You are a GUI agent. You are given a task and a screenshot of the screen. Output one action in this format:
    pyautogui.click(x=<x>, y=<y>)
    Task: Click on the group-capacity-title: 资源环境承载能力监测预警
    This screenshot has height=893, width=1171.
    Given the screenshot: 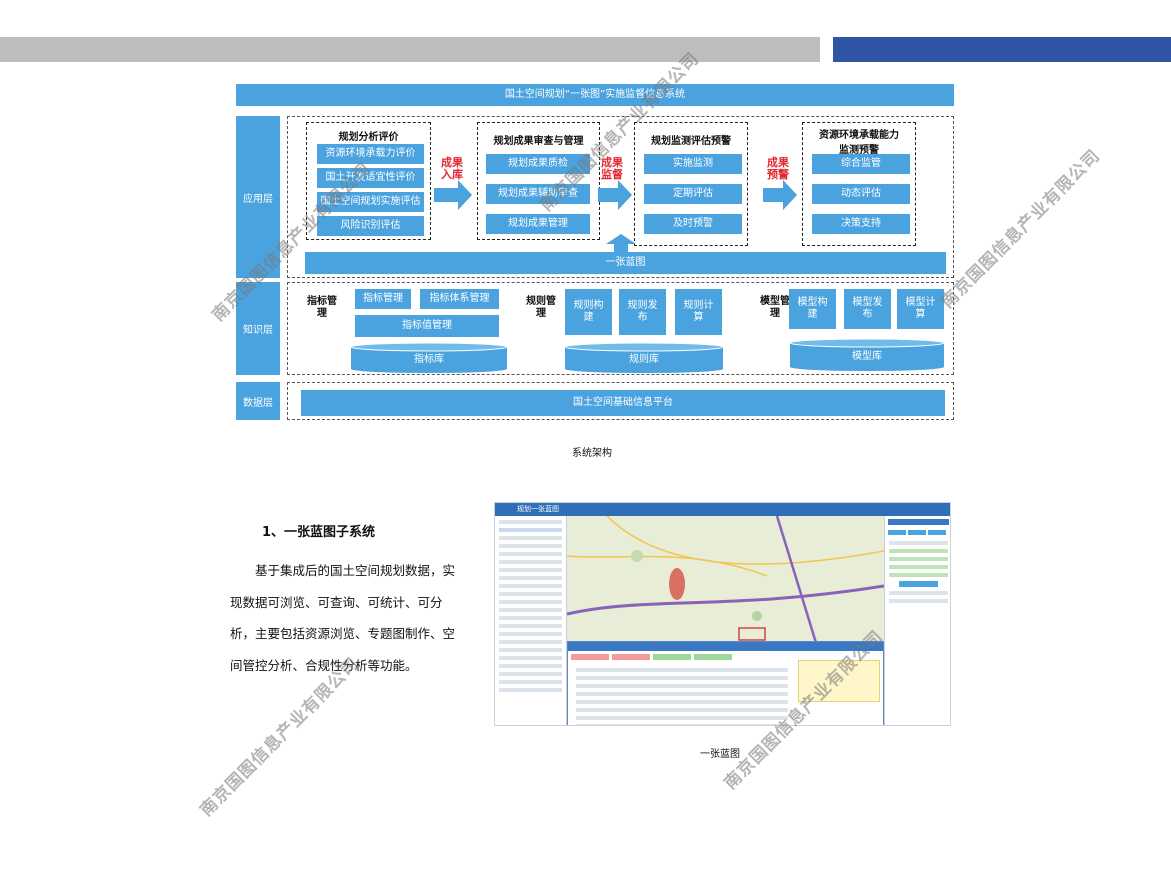 What is the action you would take?
    pyautogui.click(x=859, y=143)
    